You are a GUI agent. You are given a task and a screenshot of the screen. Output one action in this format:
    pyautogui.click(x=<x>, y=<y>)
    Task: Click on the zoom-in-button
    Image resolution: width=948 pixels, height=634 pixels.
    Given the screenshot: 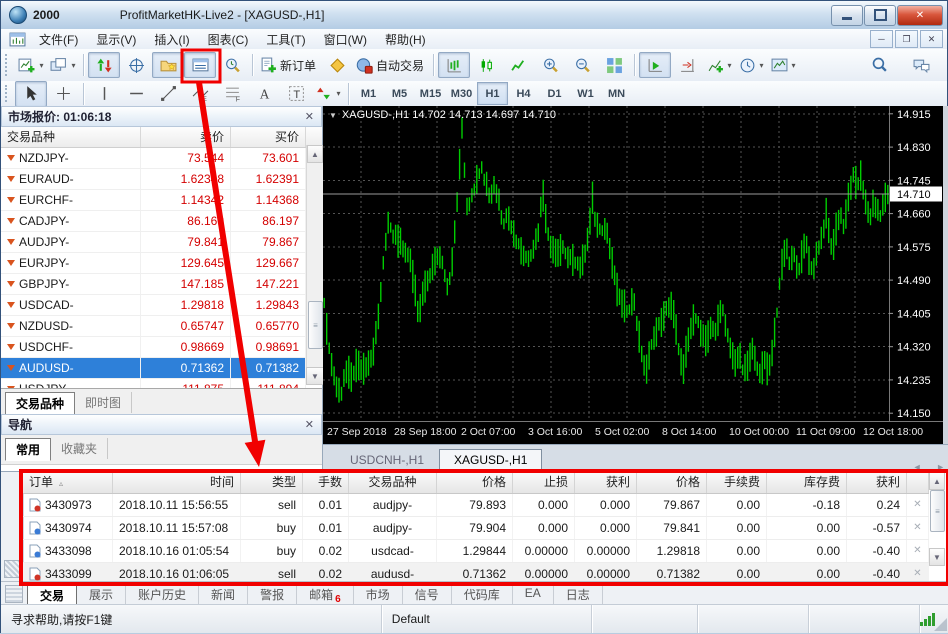 What is the action you would take?
    pyautogui.click(x=550, y=65)
    